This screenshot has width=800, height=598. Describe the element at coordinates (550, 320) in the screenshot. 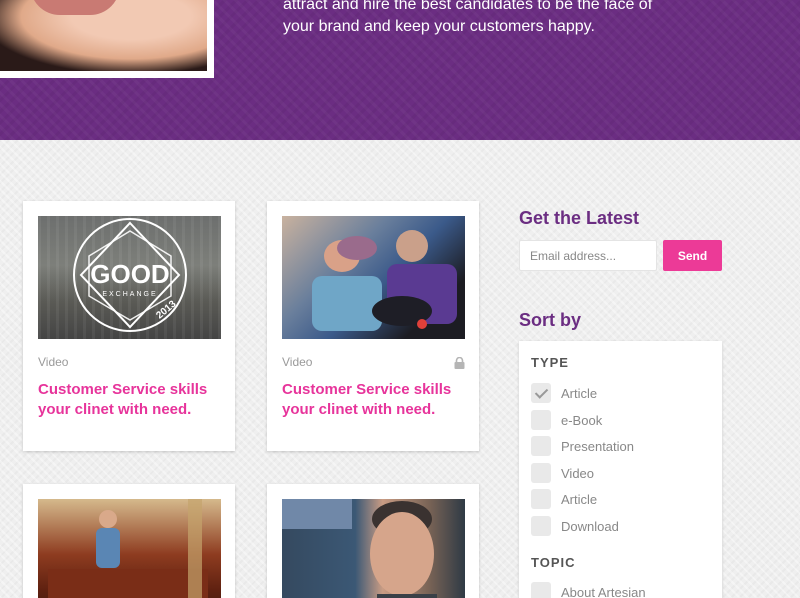

I see `sort-by-heading: Sort by` at that location.